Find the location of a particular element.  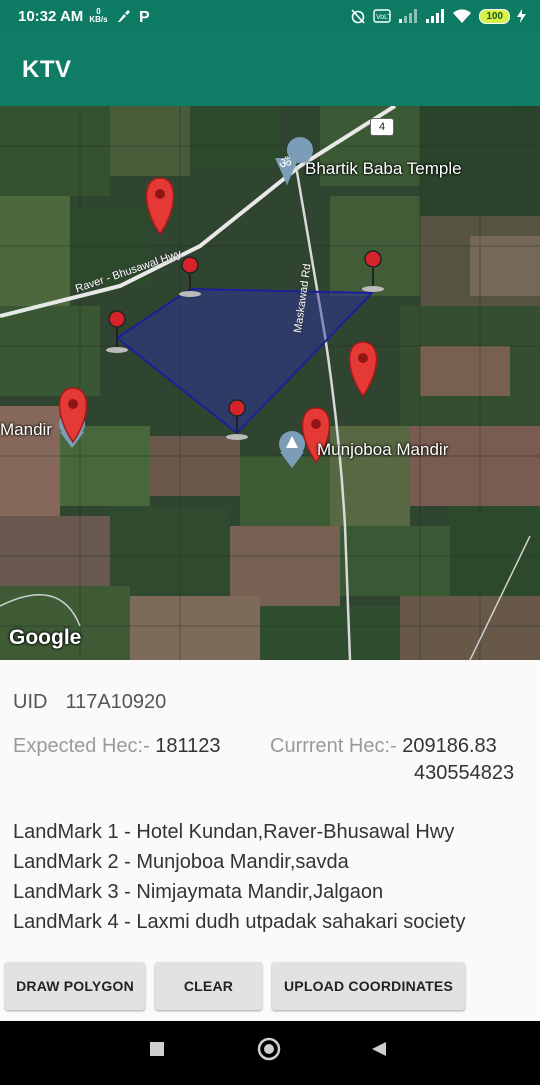

status-bar: 10:32 AM 0 KB/s P VoLTE 100 is located at coordinates (270, 16).